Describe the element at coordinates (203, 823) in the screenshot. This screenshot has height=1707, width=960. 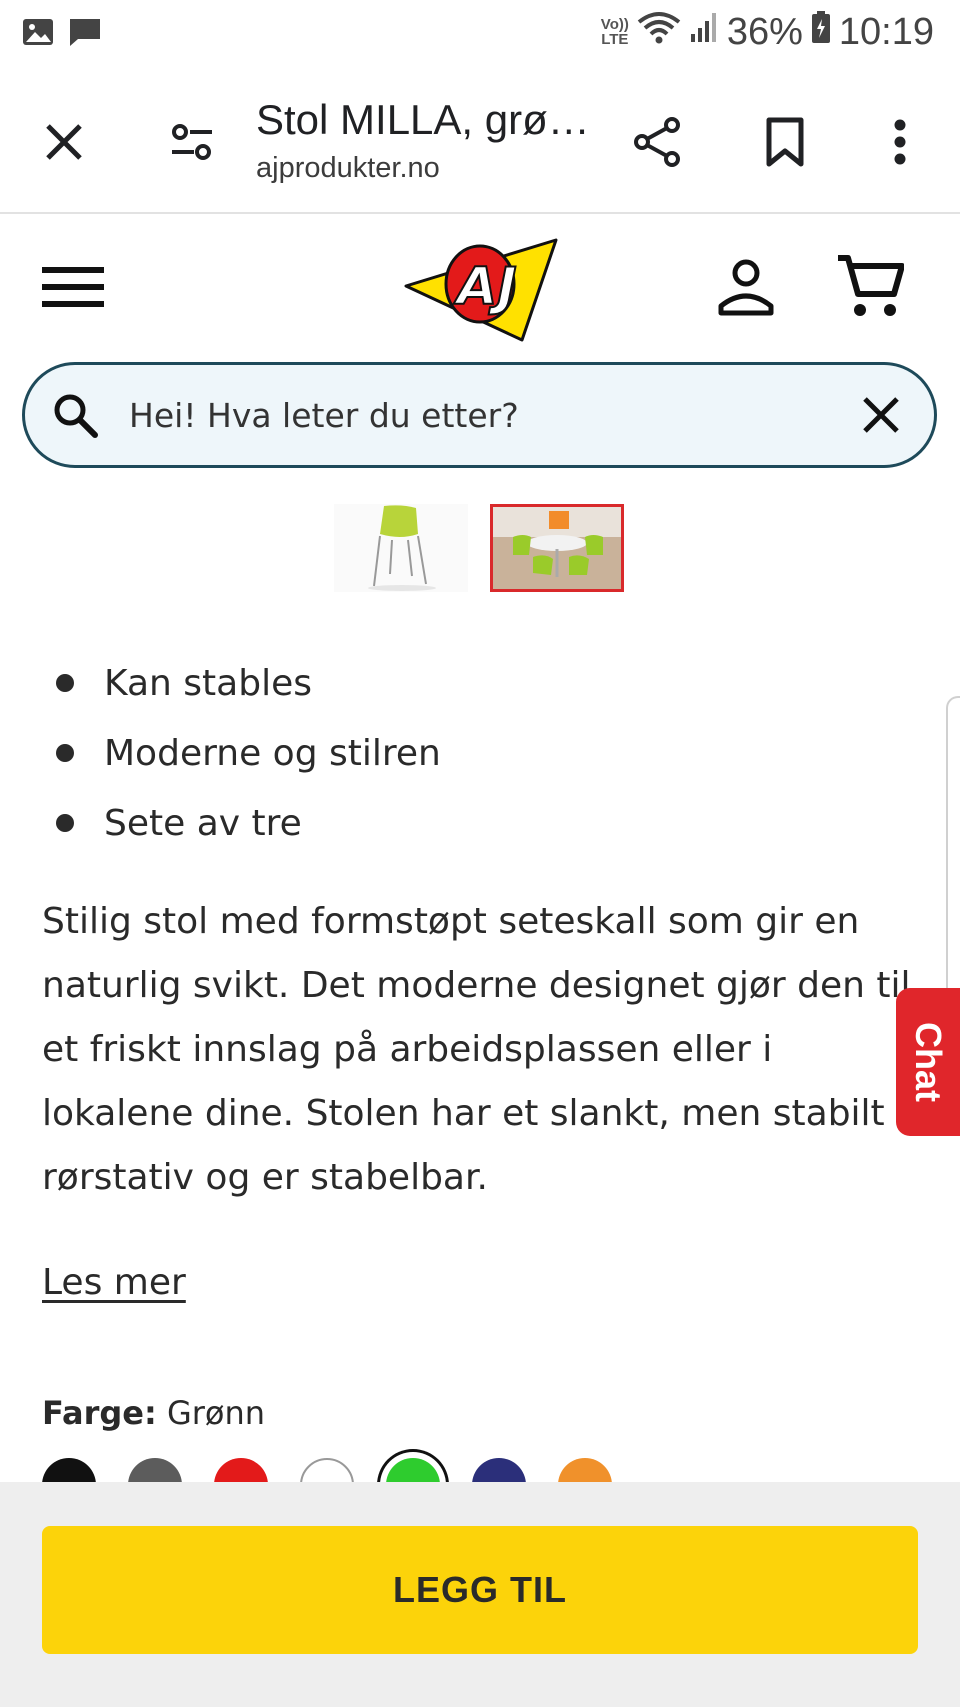
I see `feature-text: Sete av tre` at that location.